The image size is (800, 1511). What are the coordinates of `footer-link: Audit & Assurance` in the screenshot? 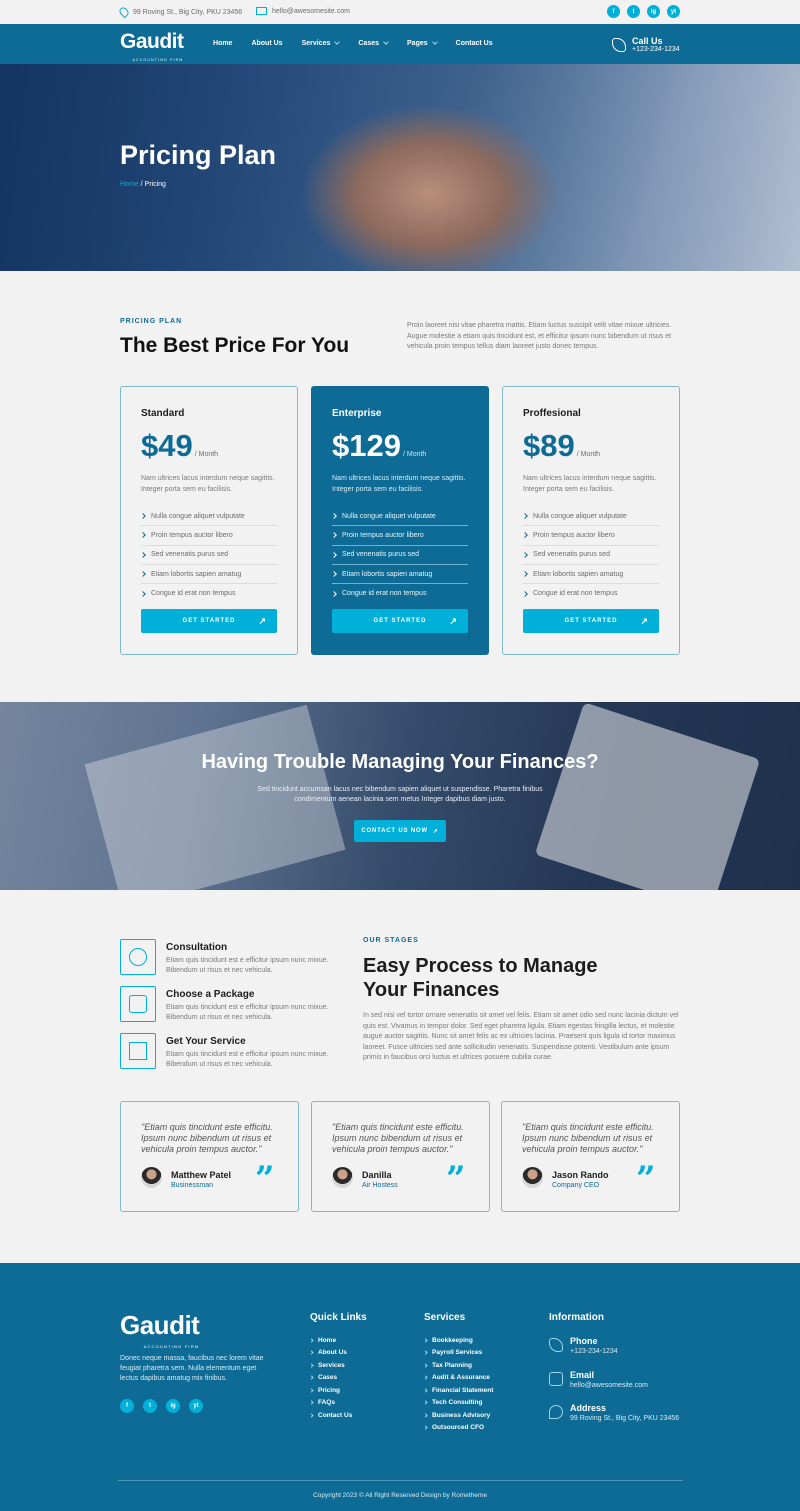 It's located at (458, 1378).